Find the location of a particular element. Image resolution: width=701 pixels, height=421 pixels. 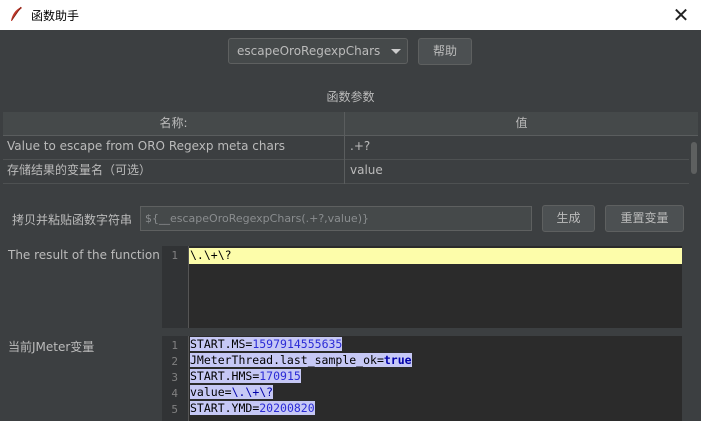

var-key: JMeterThread.last_sample_ok is located at coordinates (283, 360).